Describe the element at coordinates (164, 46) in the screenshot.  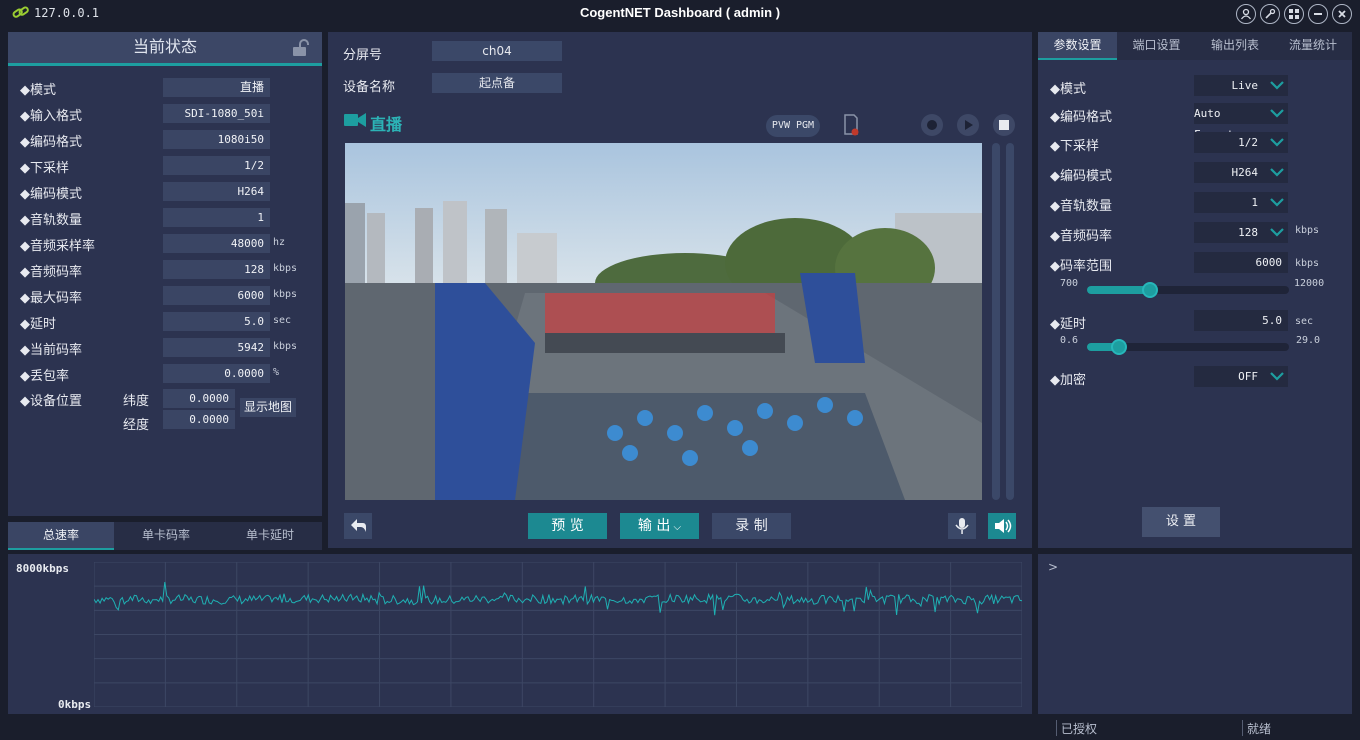
I see `status-title: 当前状态` at that location.